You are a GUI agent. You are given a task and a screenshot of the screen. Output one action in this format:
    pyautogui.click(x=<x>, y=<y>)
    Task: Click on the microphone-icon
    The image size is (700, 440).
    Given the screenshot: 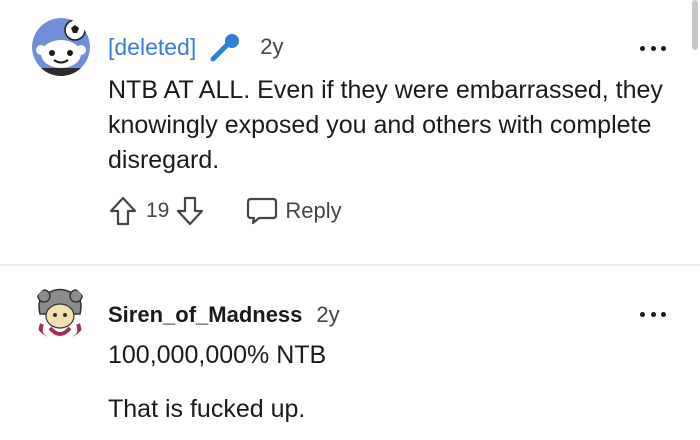 What is the action you would take?
    pyautogui.click(x=225, y=47)
    